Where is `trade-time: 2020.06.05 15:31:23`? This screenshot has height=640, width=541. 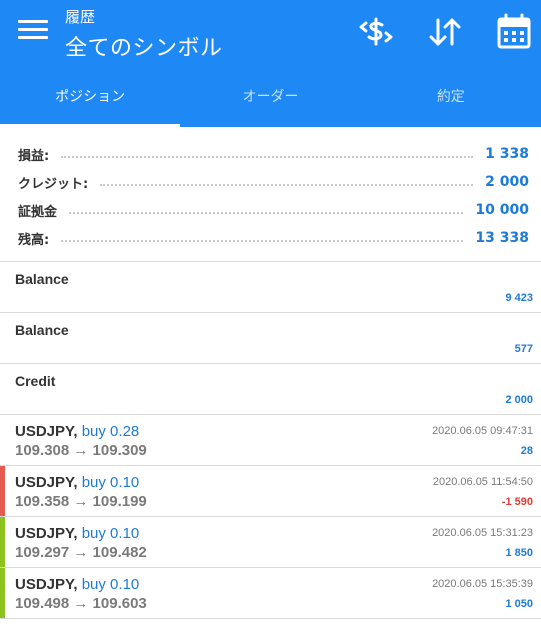 trade-time: 2020.06.05 15:31:23 is located at coordinates (482, 533).